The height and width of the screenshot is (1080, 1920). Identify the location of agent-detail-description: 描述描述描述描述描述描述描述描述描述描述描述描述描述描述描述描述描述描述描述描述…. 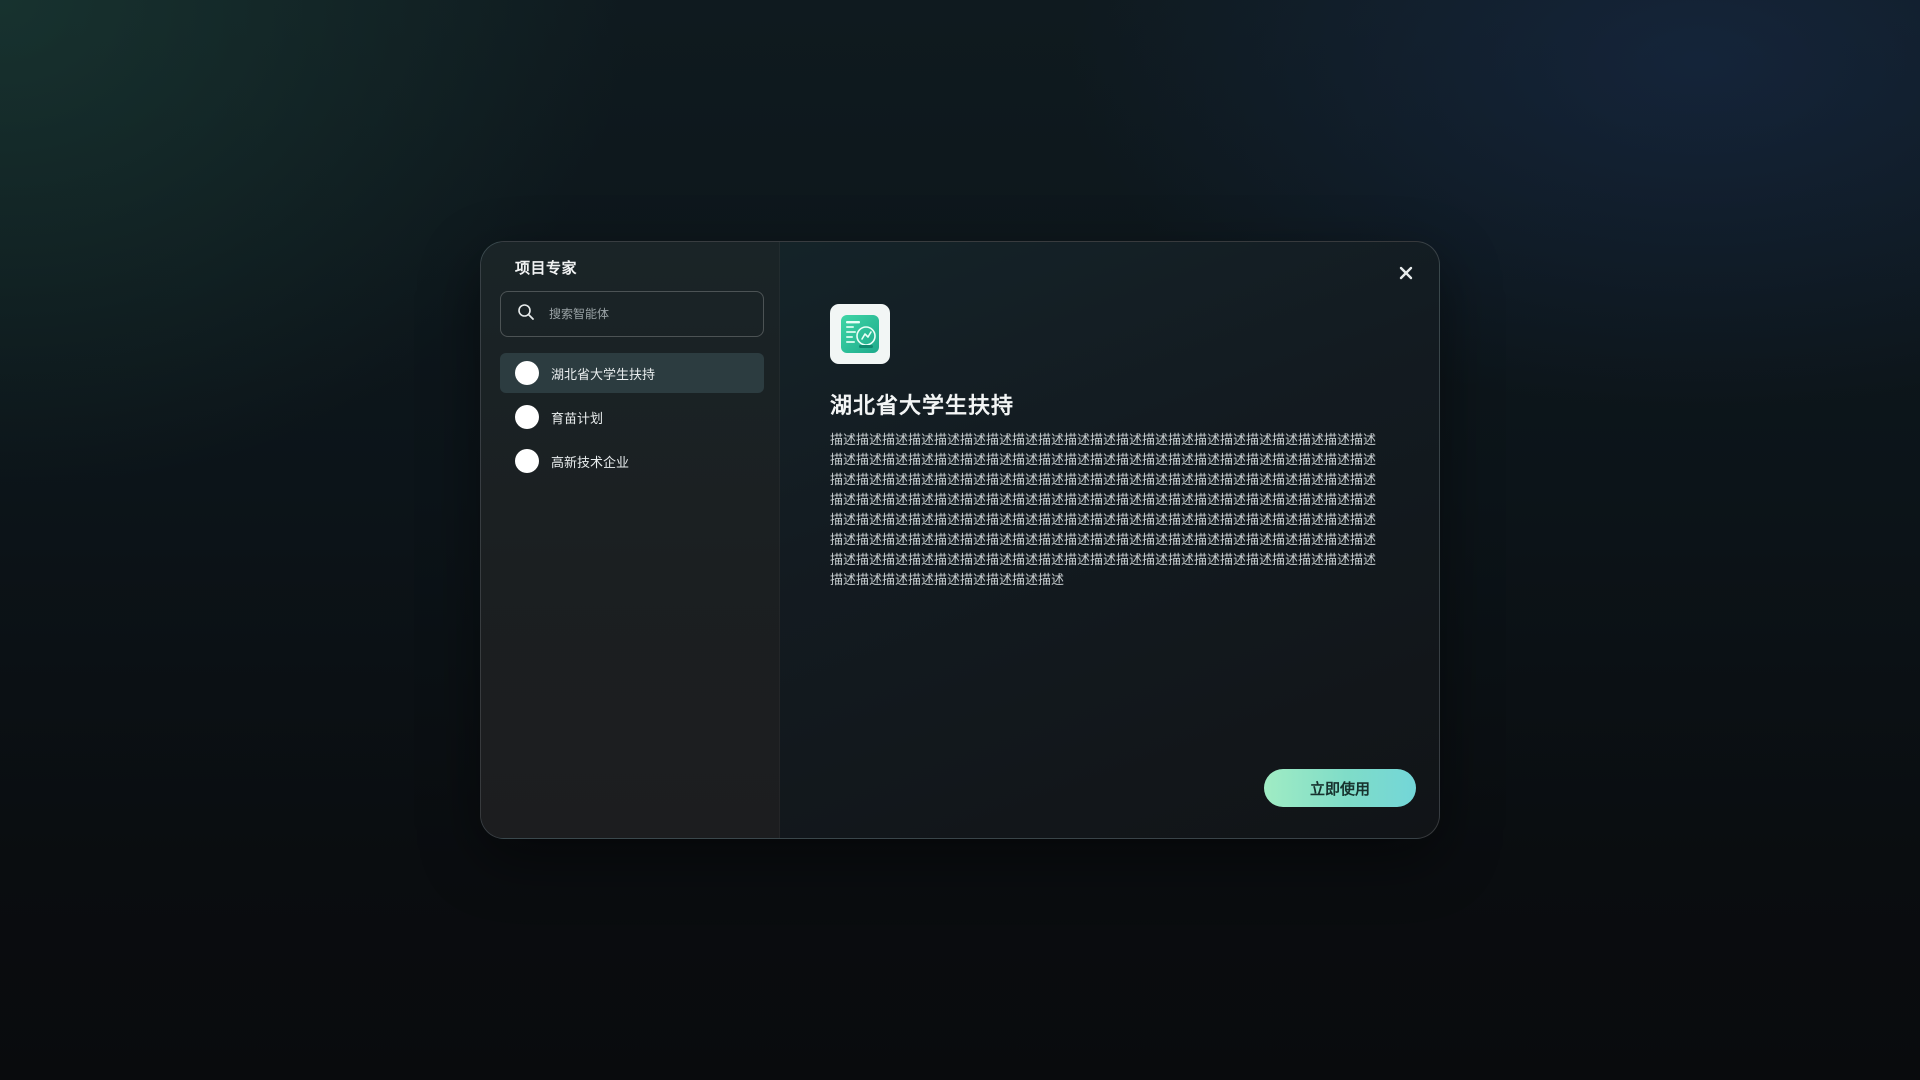
(1103, 510).